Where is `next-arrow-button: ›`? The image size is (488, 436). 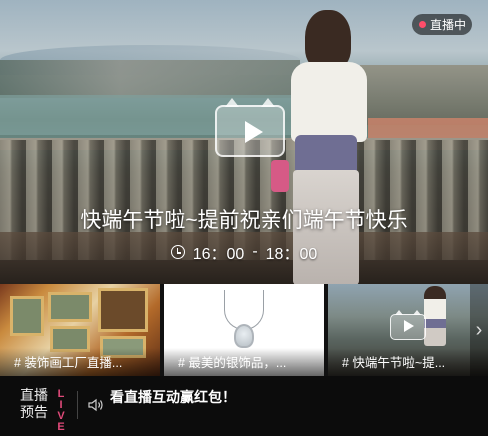 next-arrow-button: › is located at coordinates (479, 330).